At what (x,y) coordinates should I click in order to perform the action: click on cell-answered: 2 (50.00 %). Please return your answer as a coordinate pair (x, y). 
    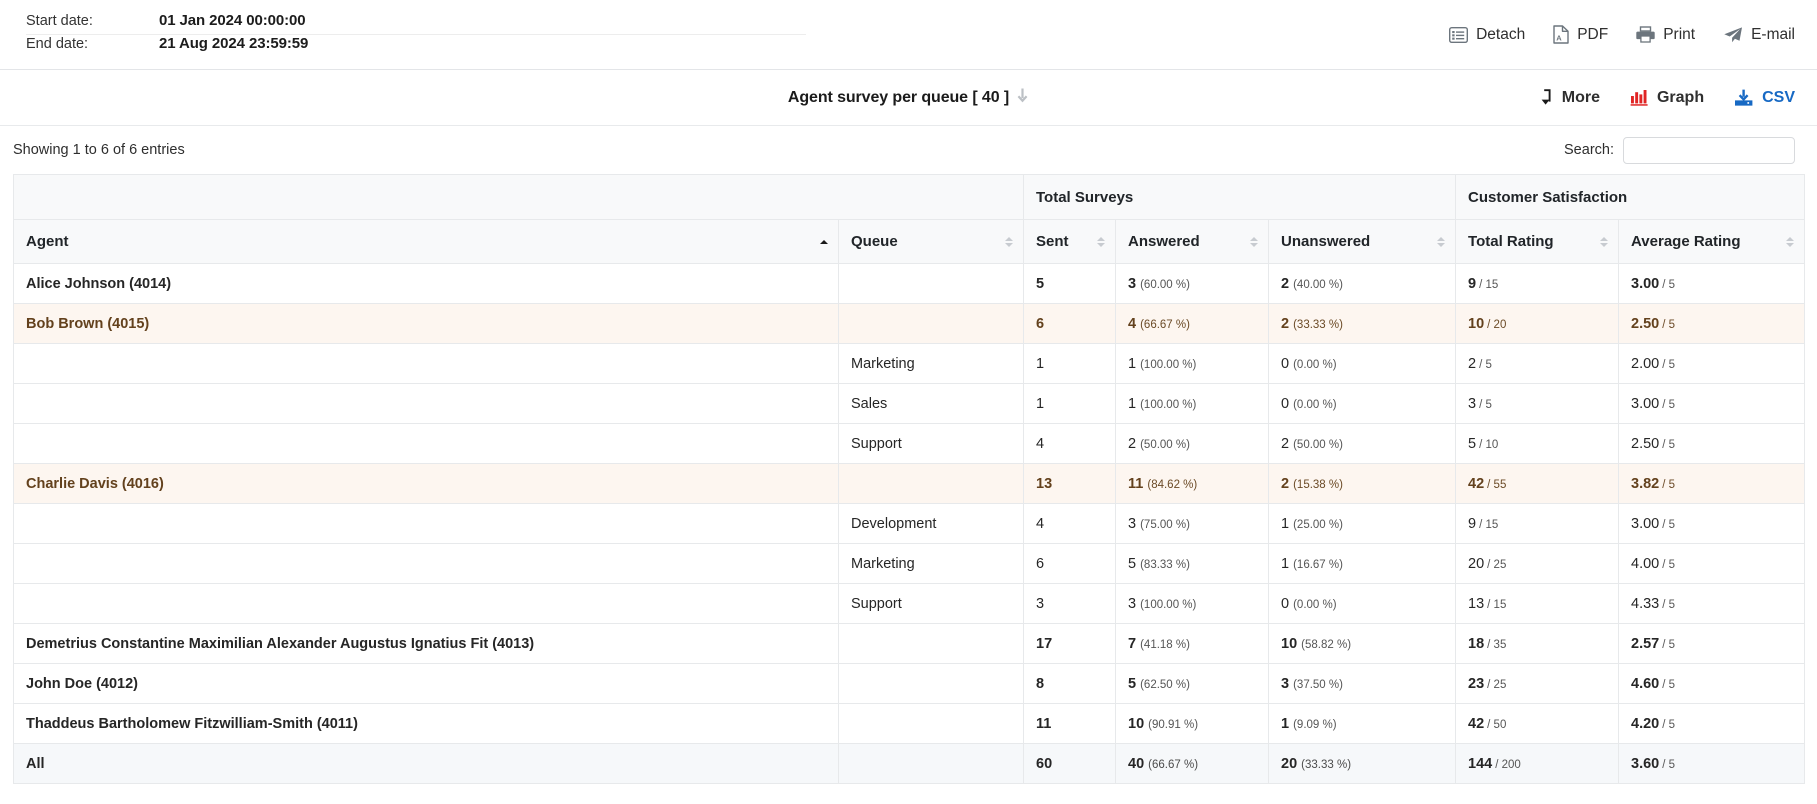
    Looking at the image, I should click on (1192, 443).